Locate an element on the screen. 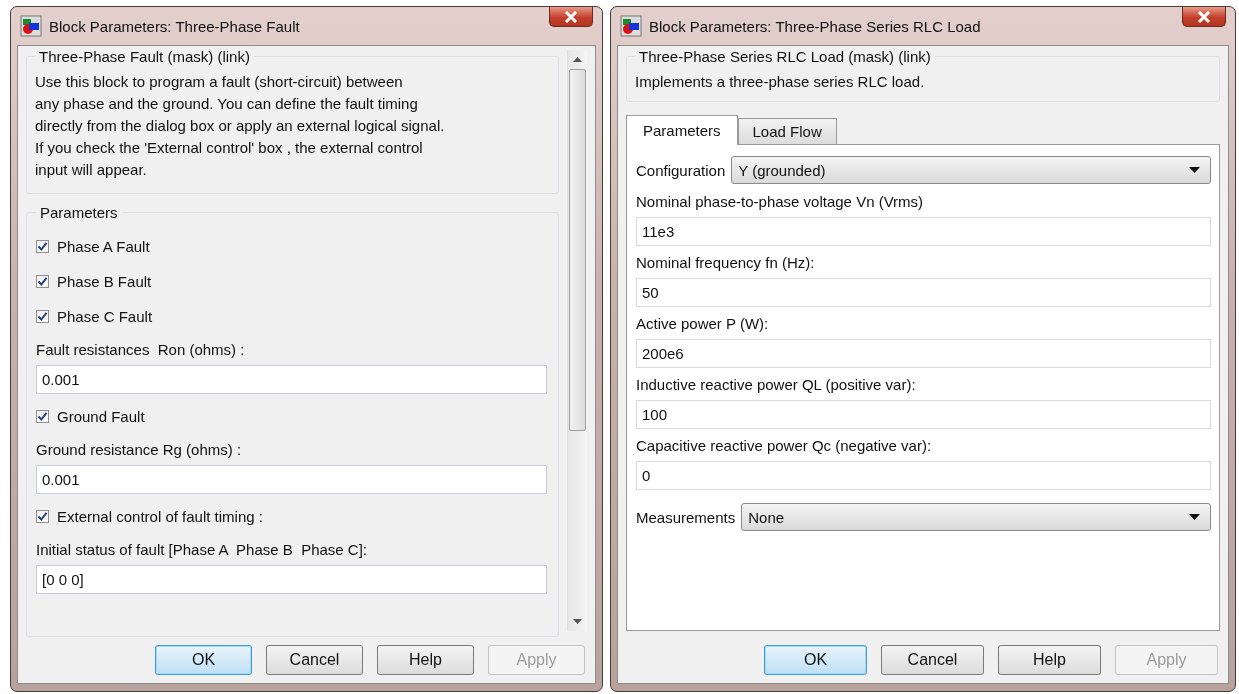  scroll-thumb is located at coordinates (577, 250).